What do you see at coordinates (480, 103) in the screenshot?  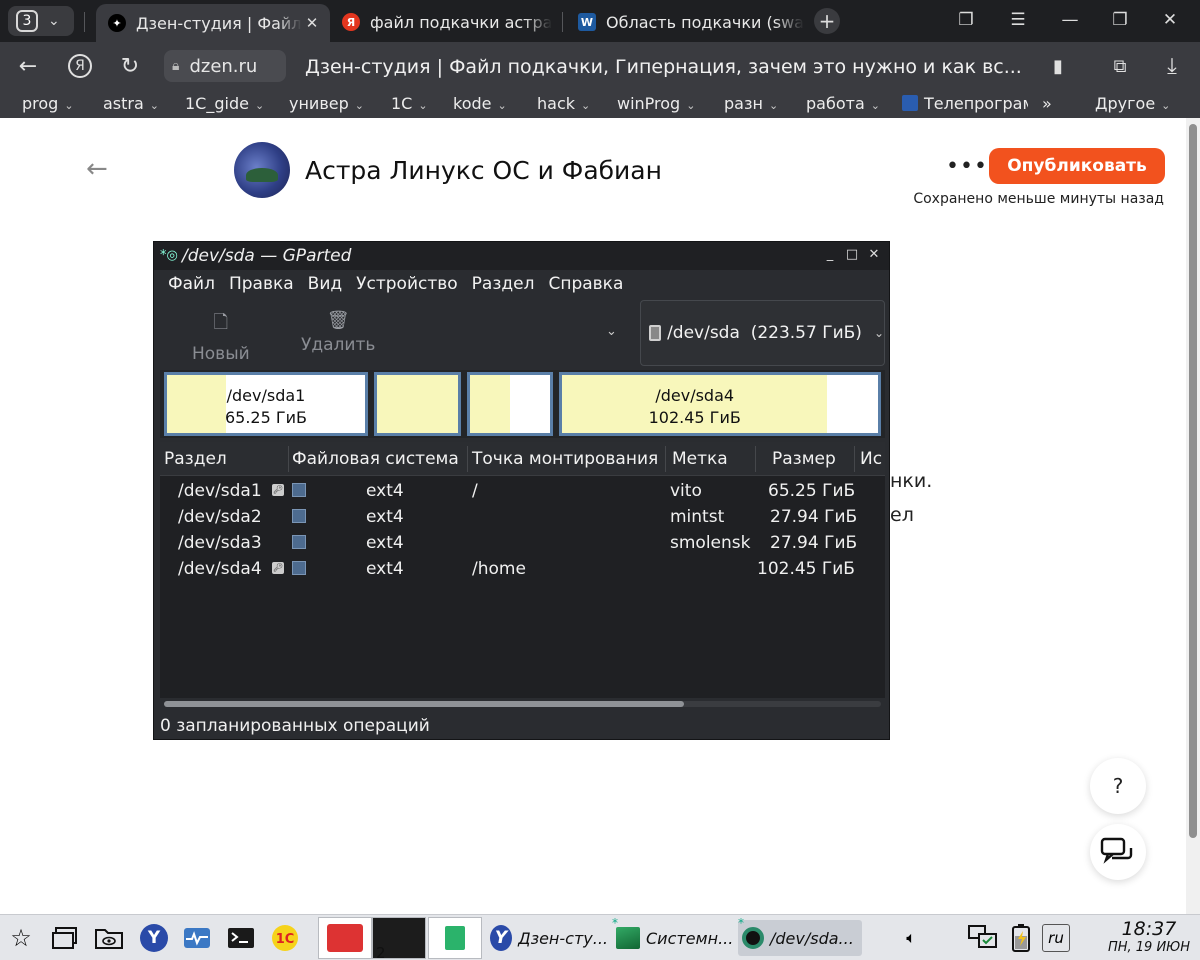 I see `bookmark-folder-kode: kode ⌄` at bounding box center [480, 103].